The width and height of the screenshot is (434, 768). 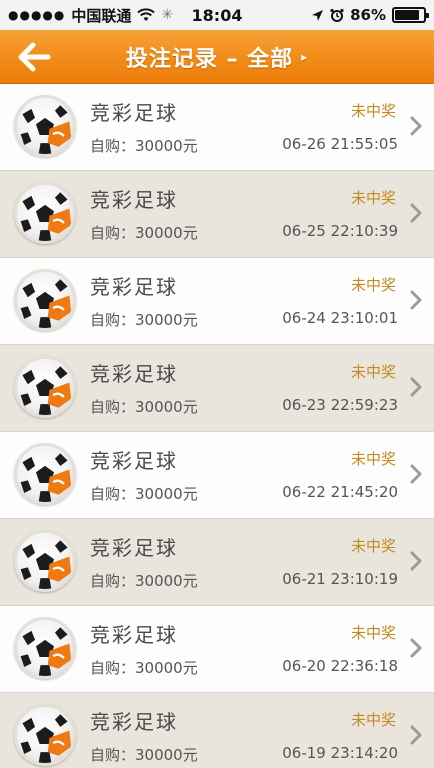 I want to click on arrow-left-icon, so click(x=34, y=57).